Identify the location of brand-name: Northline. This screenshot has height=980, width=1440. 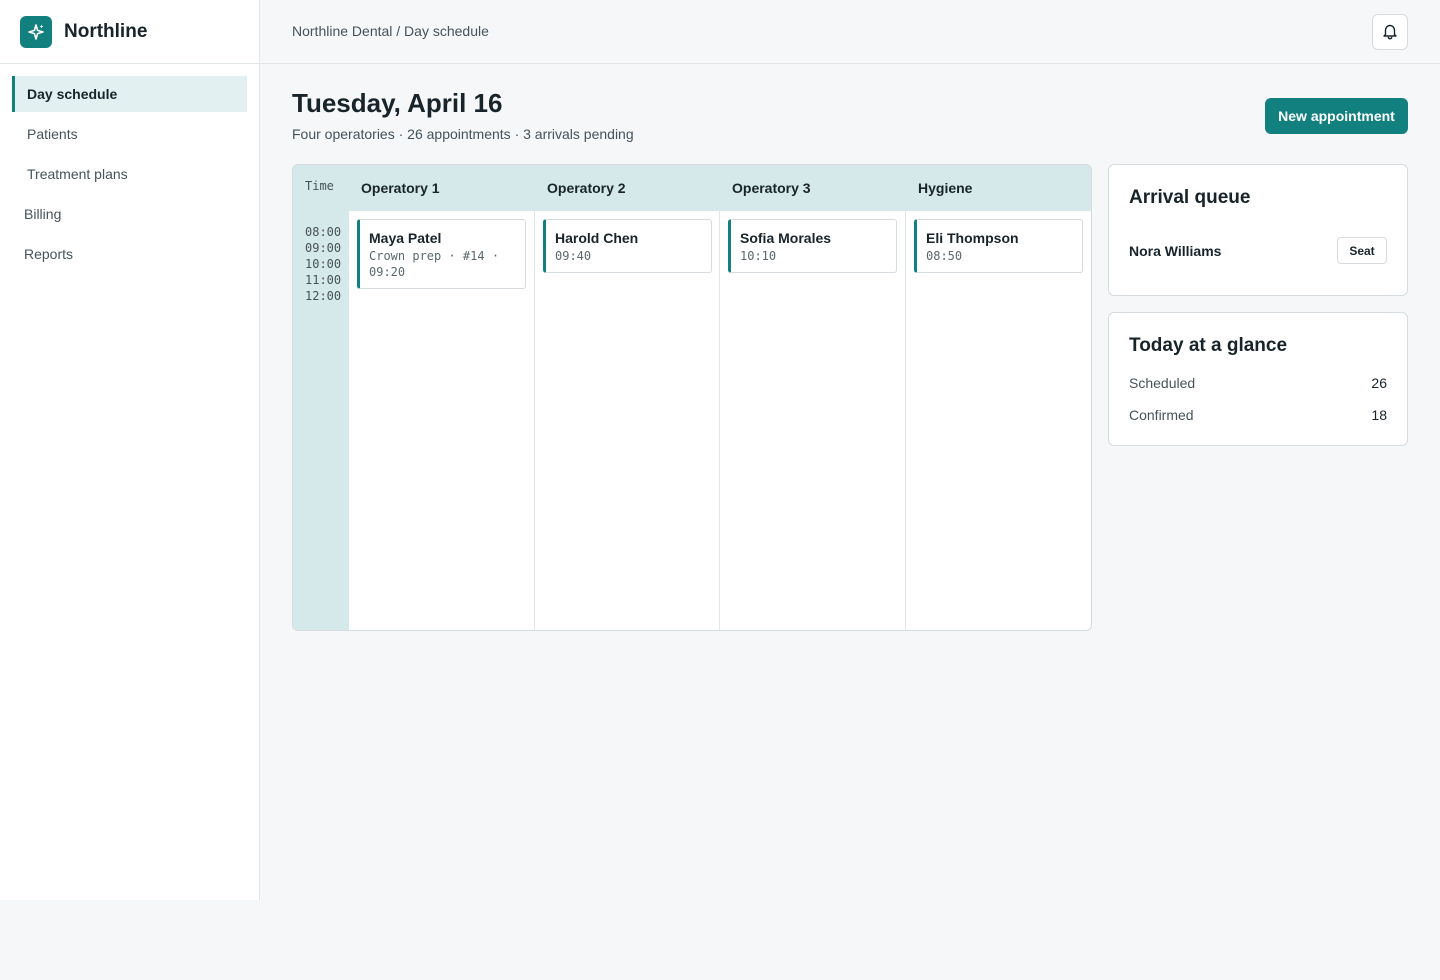
(106, 31).